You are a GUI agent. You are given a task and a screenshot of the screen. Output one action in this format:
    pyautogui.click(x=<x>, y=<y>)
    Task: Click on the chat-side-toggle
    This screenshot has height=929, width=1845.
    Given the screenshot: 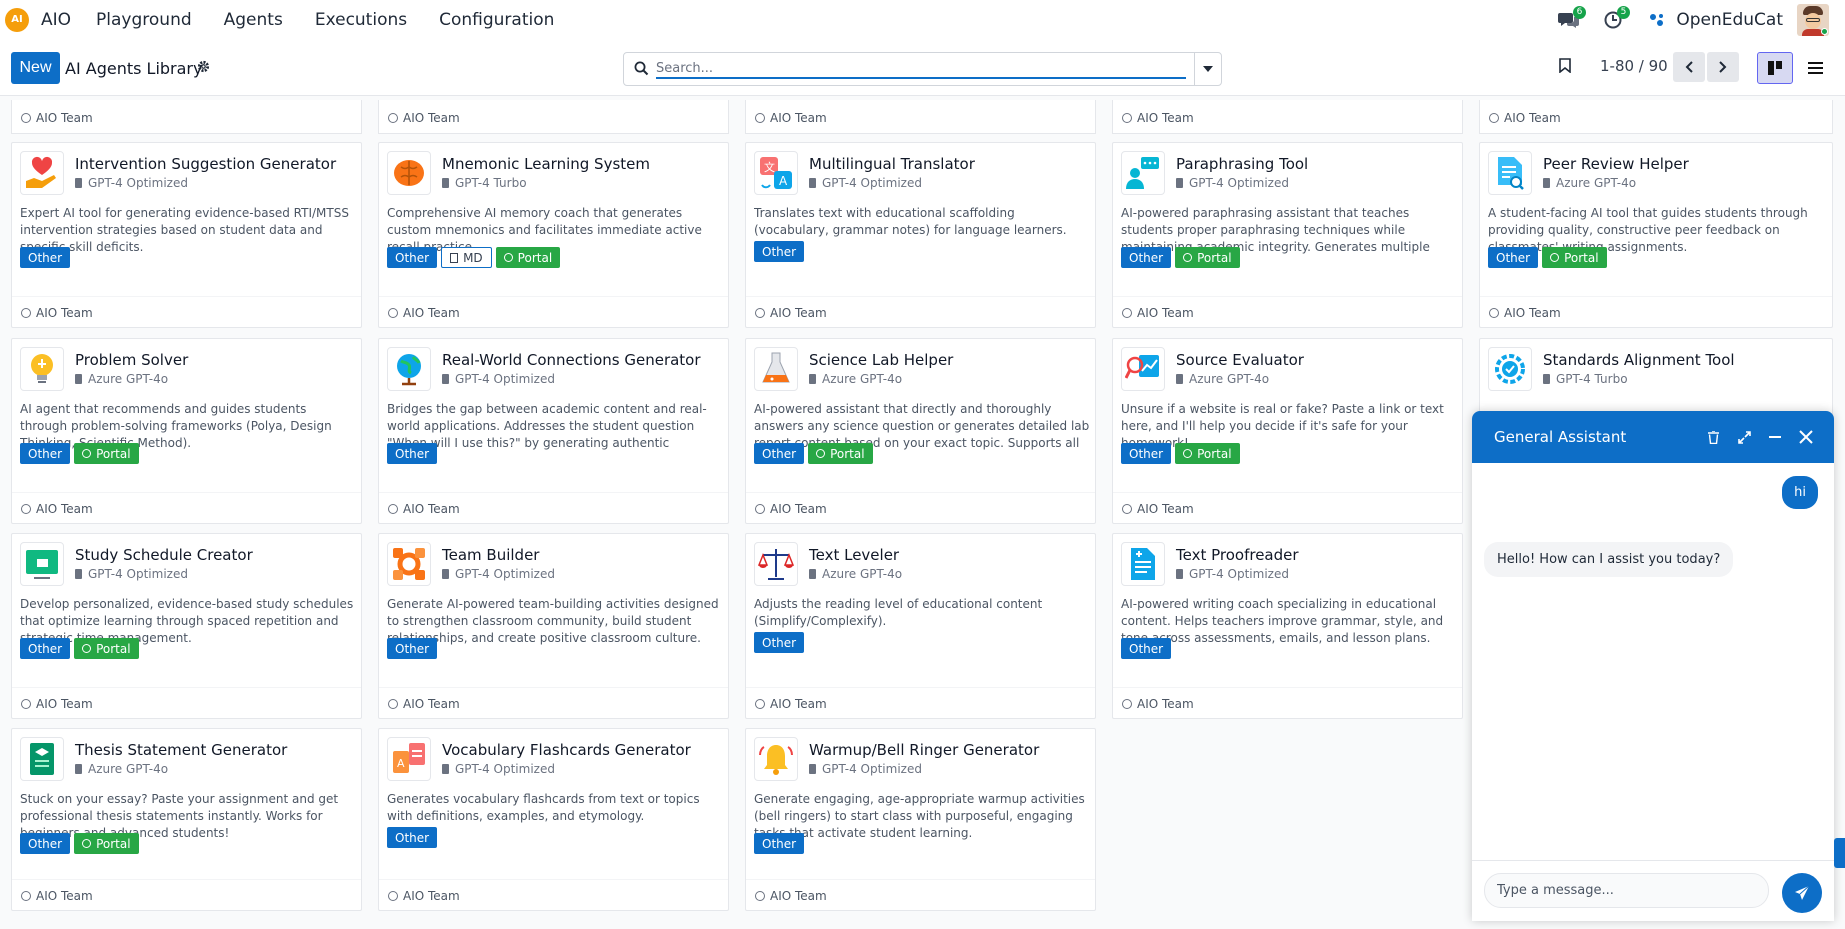 What is the action you would take?
    pyautogui.click(x=1839, y=853)
    